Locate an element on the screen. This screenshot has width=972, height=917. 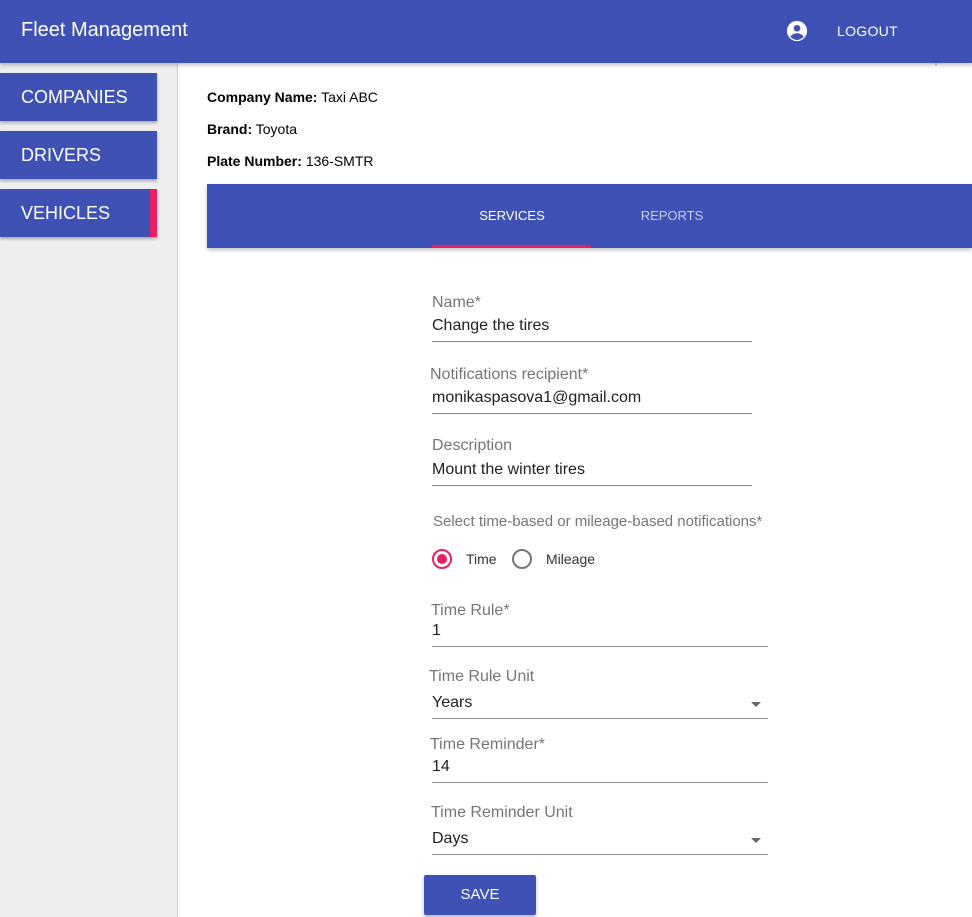
app-title: Fleet Management is located at coordinates (104, 30).